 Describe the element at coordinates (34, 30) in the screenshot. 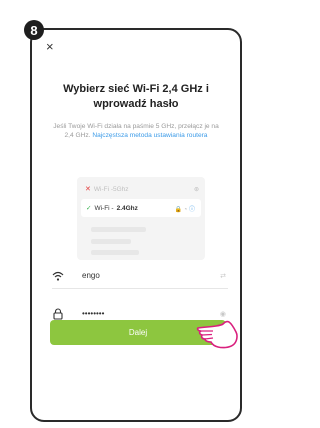

I see `step-number-badge: 8` at that location.